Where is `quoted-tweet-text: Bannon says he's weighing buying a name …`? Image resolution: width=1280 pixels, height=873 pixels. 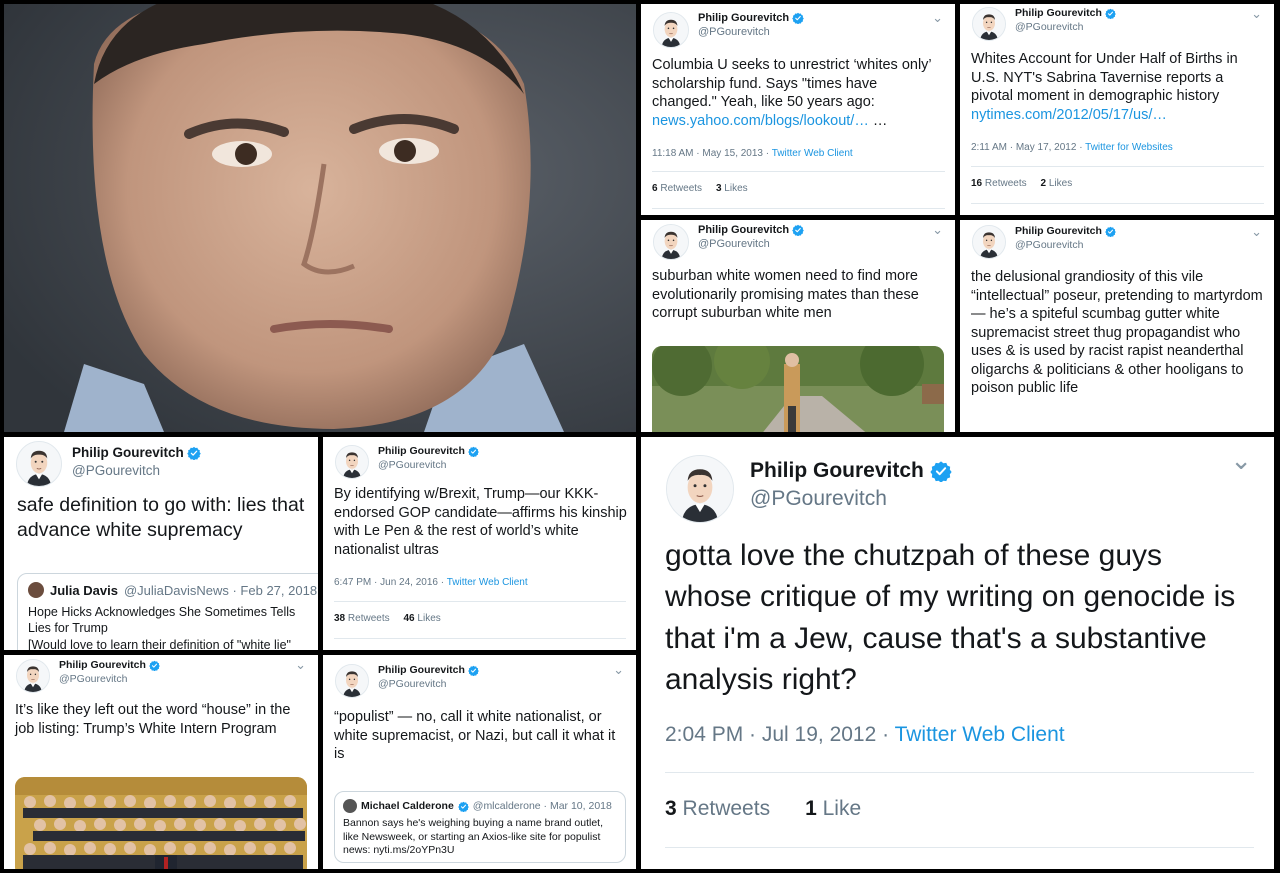
quoted-tweet-text: Bannon says he's weighing buying a name … is located at coordinates (473, 837).